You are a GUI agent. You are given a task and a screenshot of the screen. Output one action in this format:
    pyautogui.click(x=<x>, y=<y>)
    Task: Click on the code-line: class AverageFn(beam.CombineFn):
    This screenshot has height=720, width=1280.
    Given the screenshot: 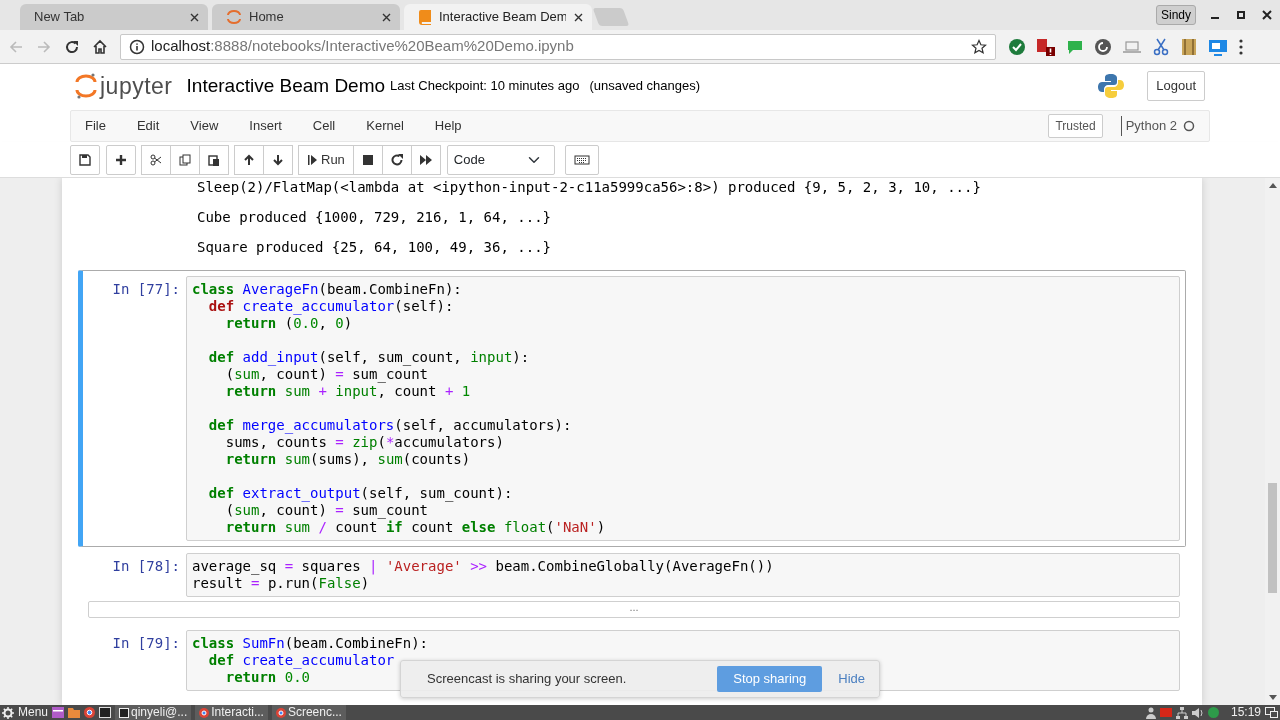 What is the action you would take?
    pyautogui.click(x=327, y=289)
    